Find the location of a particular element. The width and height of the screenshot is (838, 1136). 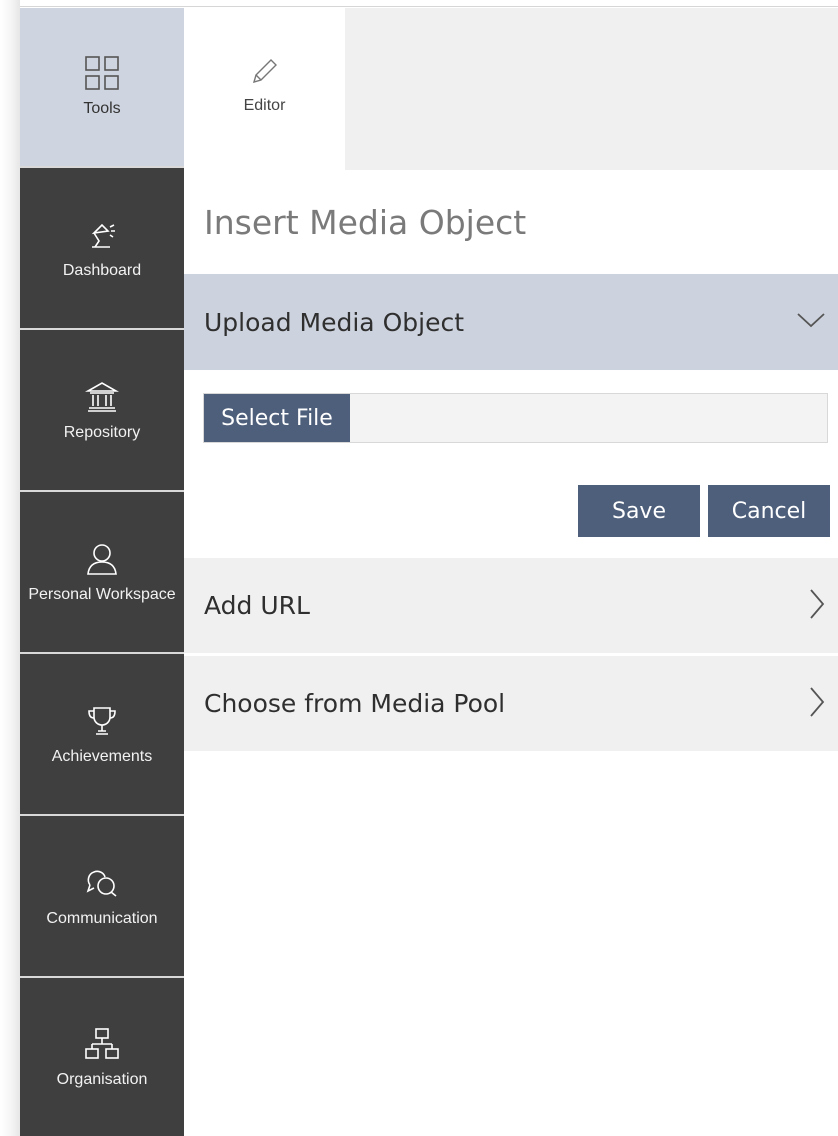

cancel-button: Cancel is located at coordinates (769, 511).